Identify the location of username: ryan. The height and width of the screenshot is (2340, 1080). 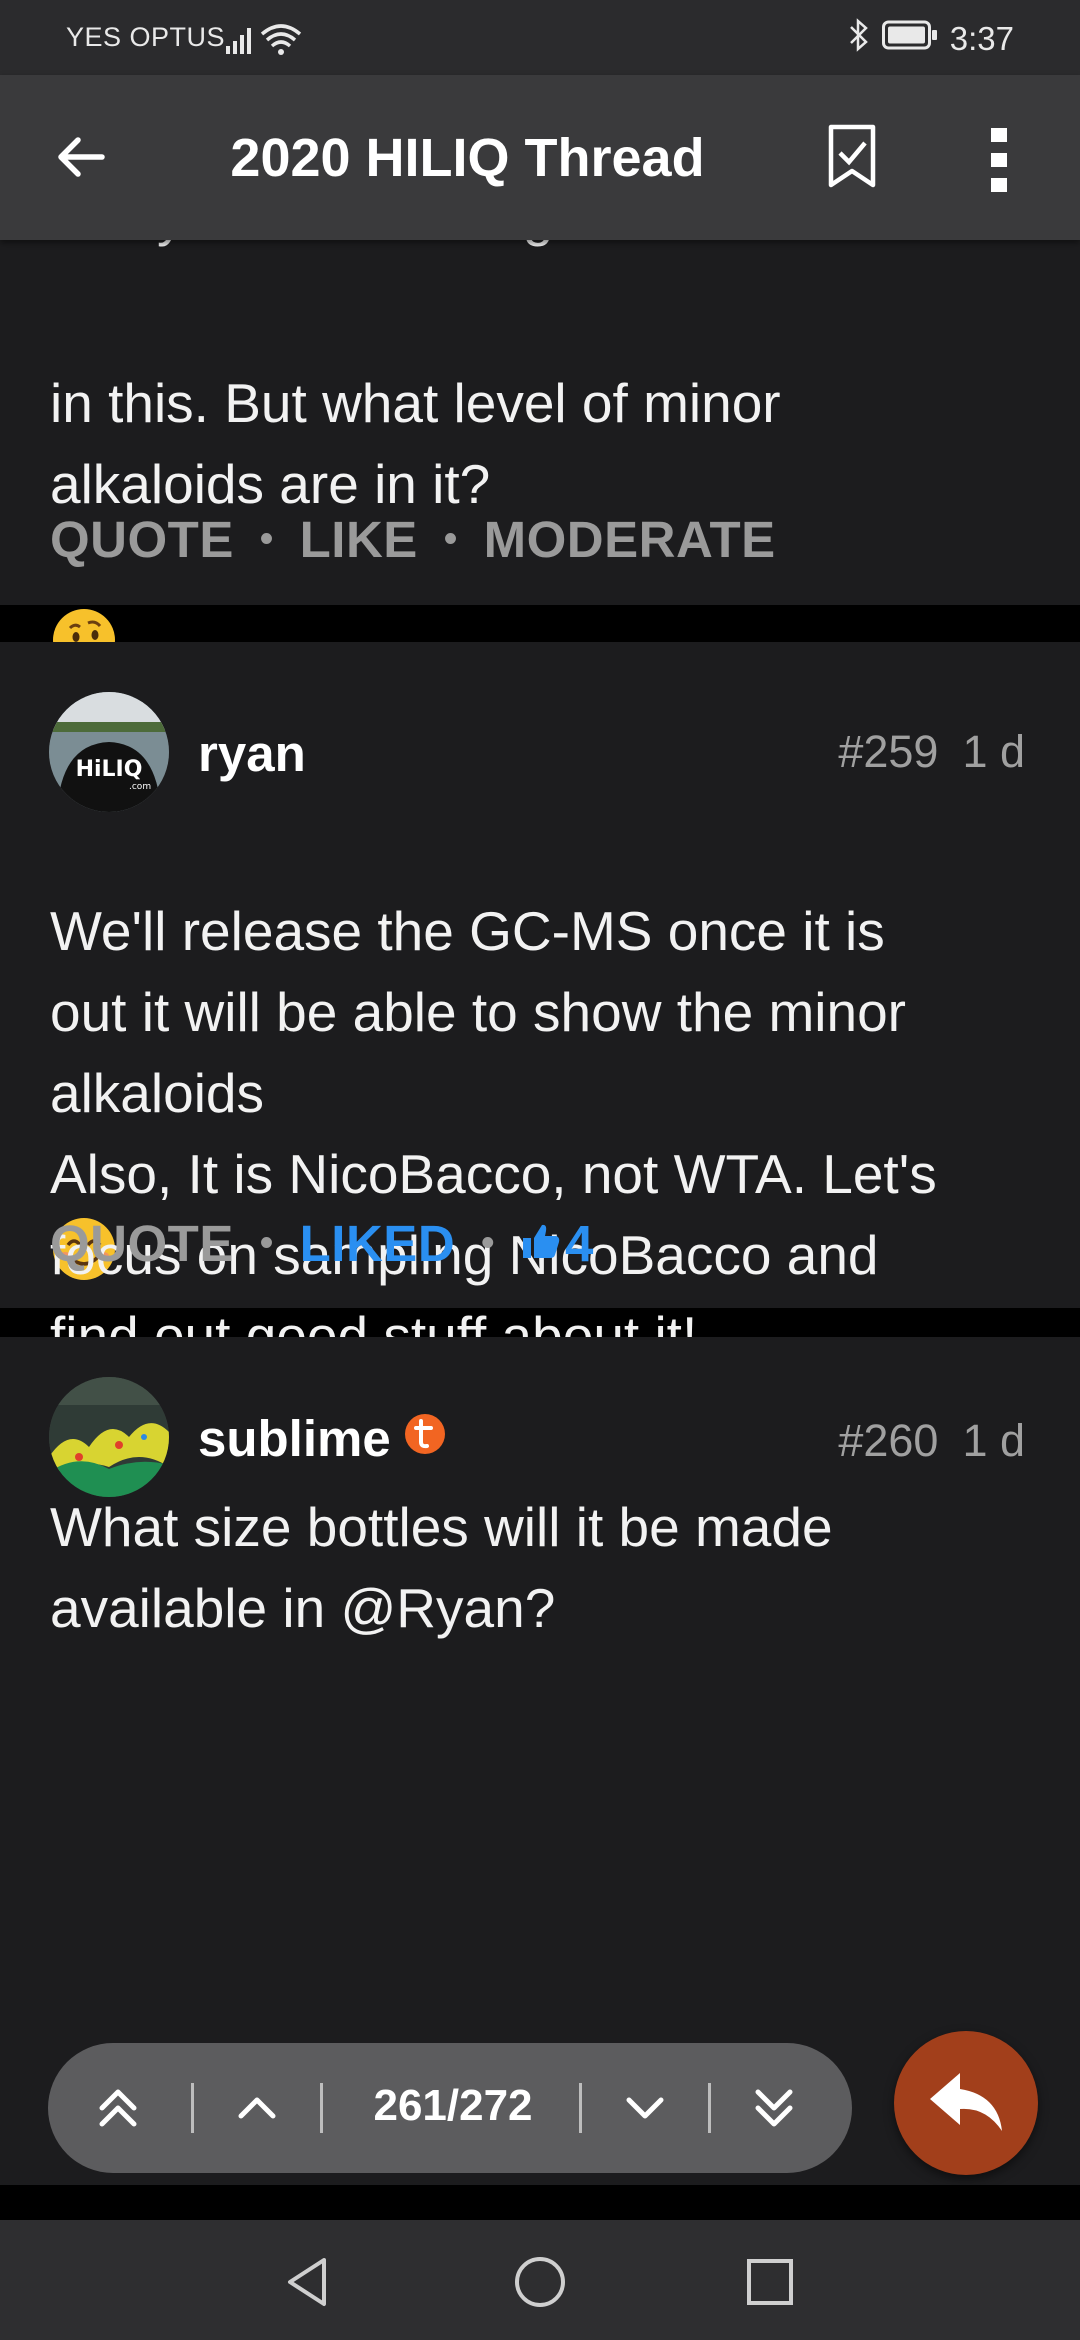
(252, 753).